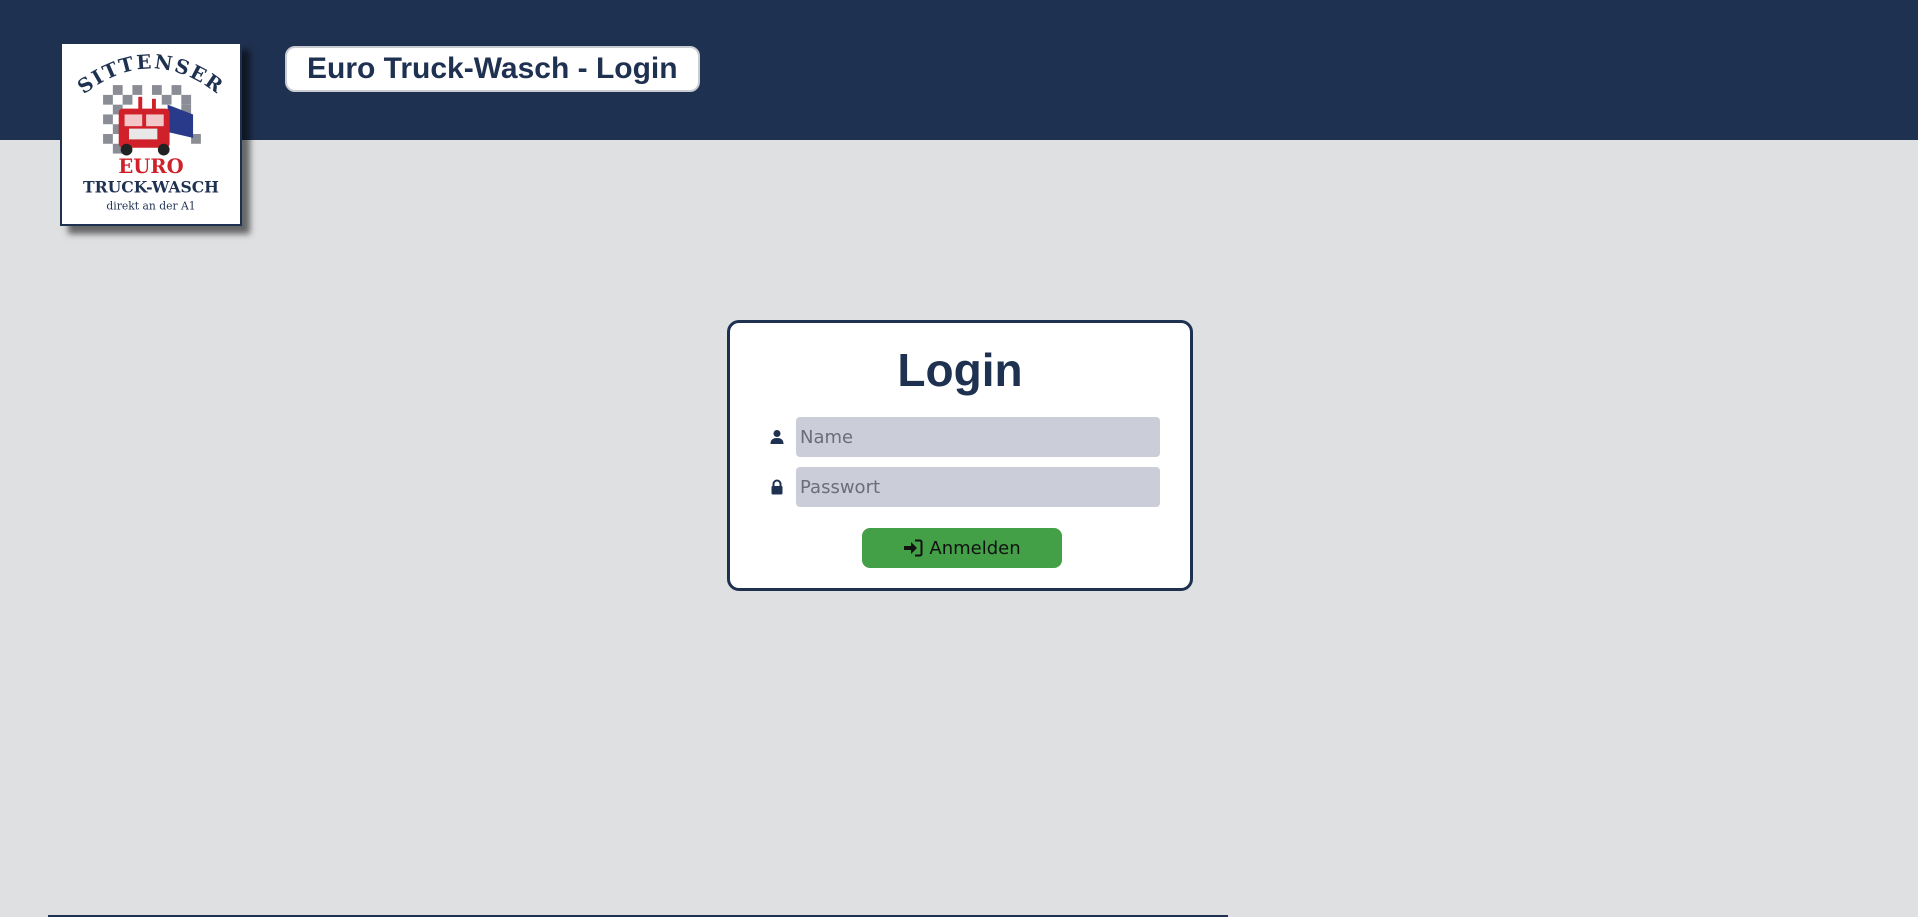 The image size is (1918, 917). I want to click on password-input, so click(978, 487).